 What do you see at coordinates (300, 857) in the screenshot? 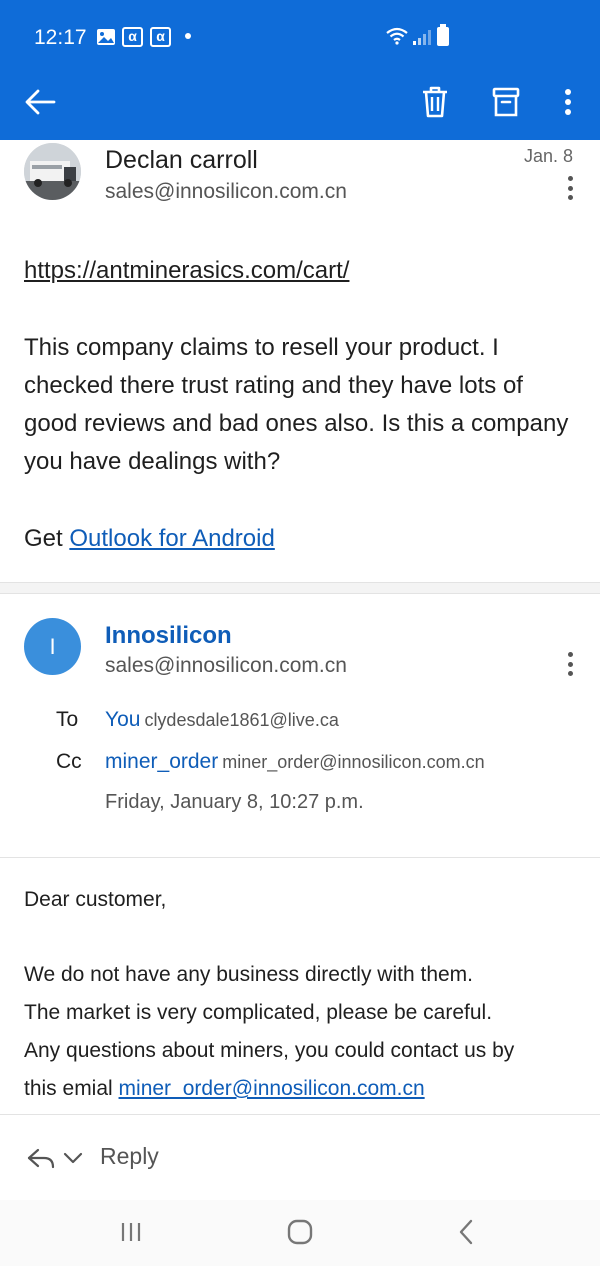
I see `divider` at bounding box center [300, 857].